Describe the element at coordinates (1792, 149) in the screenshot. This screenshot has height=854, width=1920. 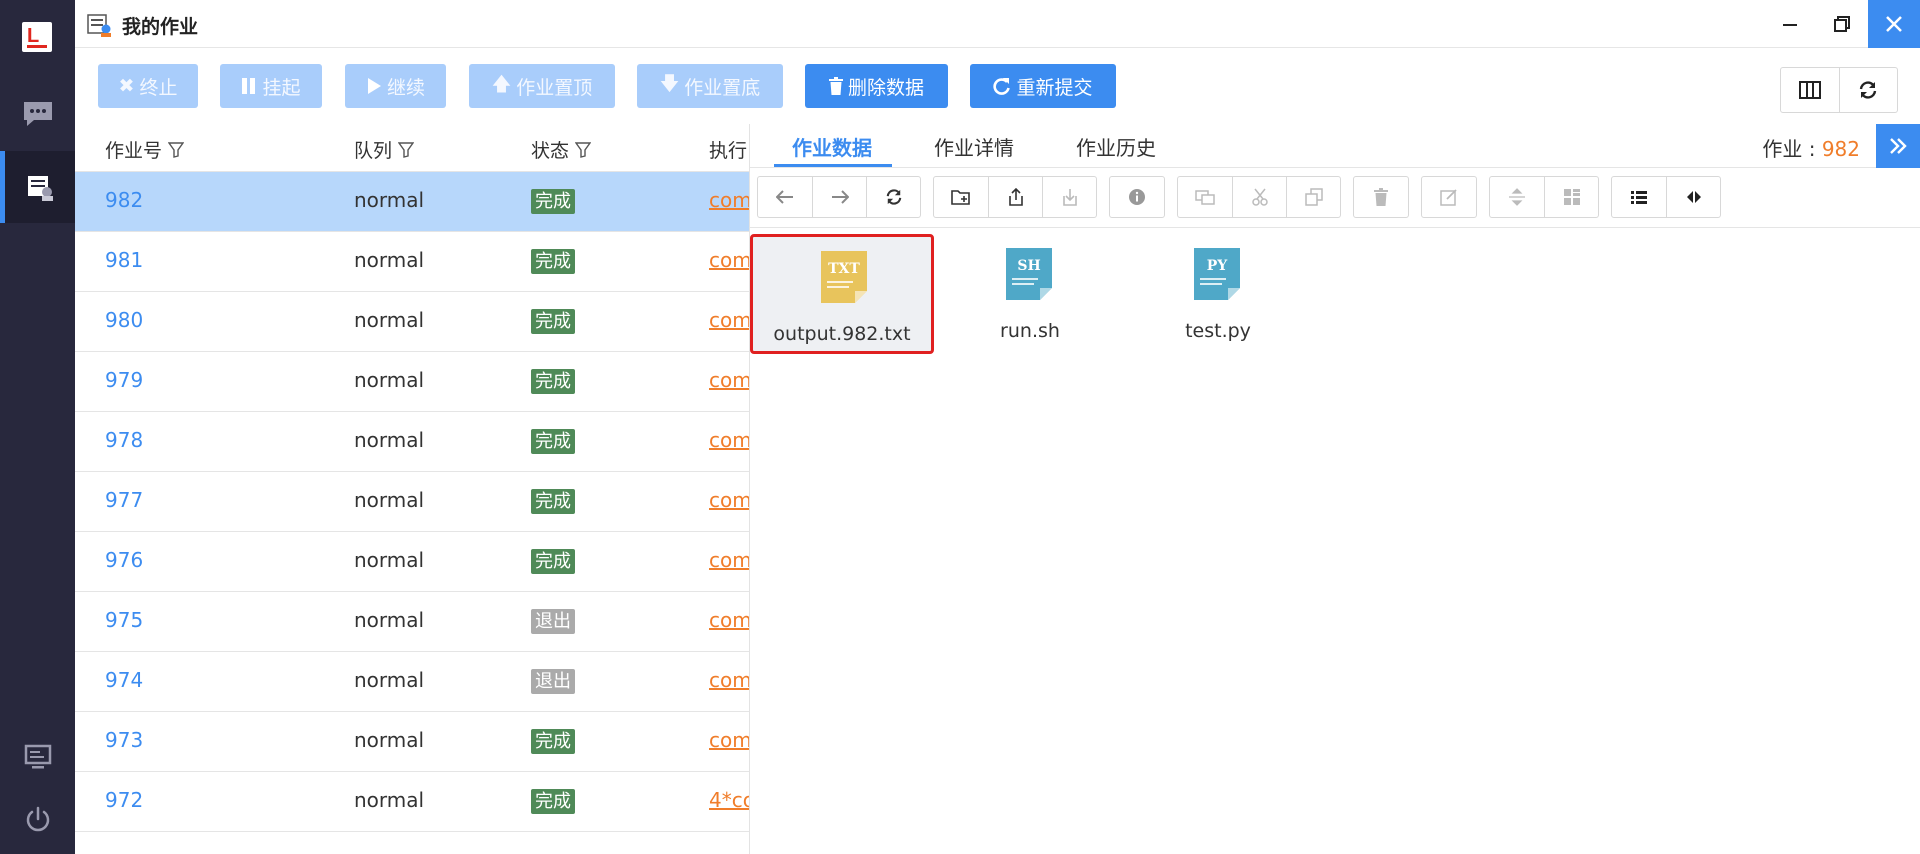
I see `job-label-text: 作业 :` at that location.